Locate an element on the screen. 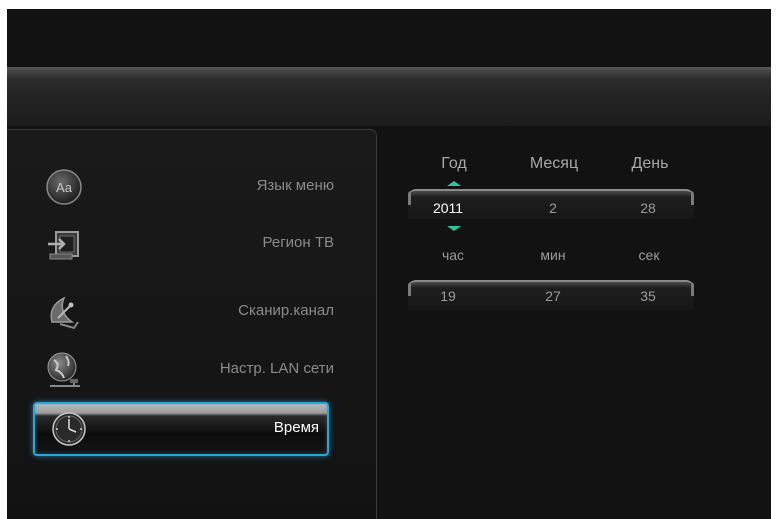  hour-header: час is located at coordinates (453, 255).